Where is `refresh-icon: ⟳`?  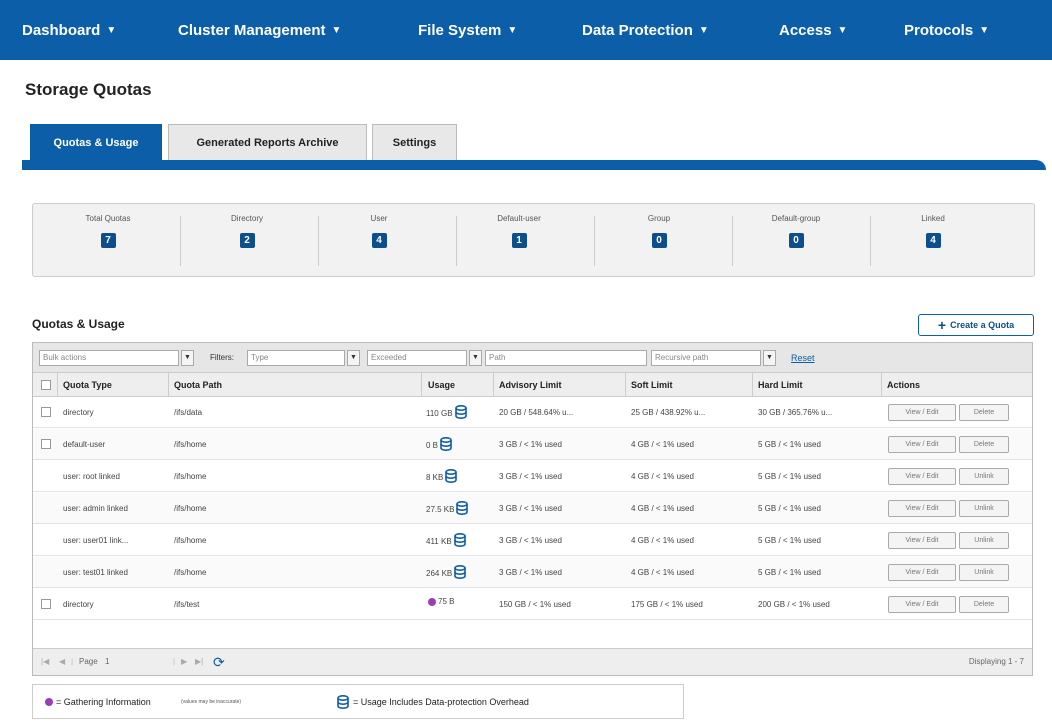 refresh-icon: ⟳ is located at coordinates (219, 662).